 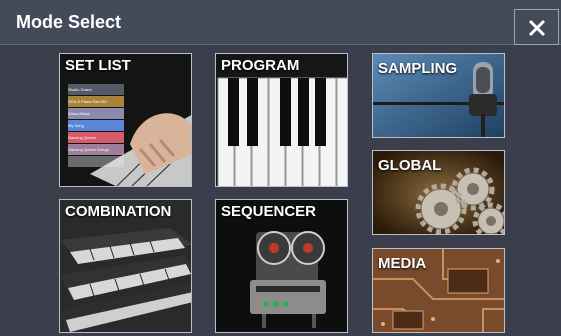 I want to click on mode-label-media: MEDIA, so click(x=402, y=263).